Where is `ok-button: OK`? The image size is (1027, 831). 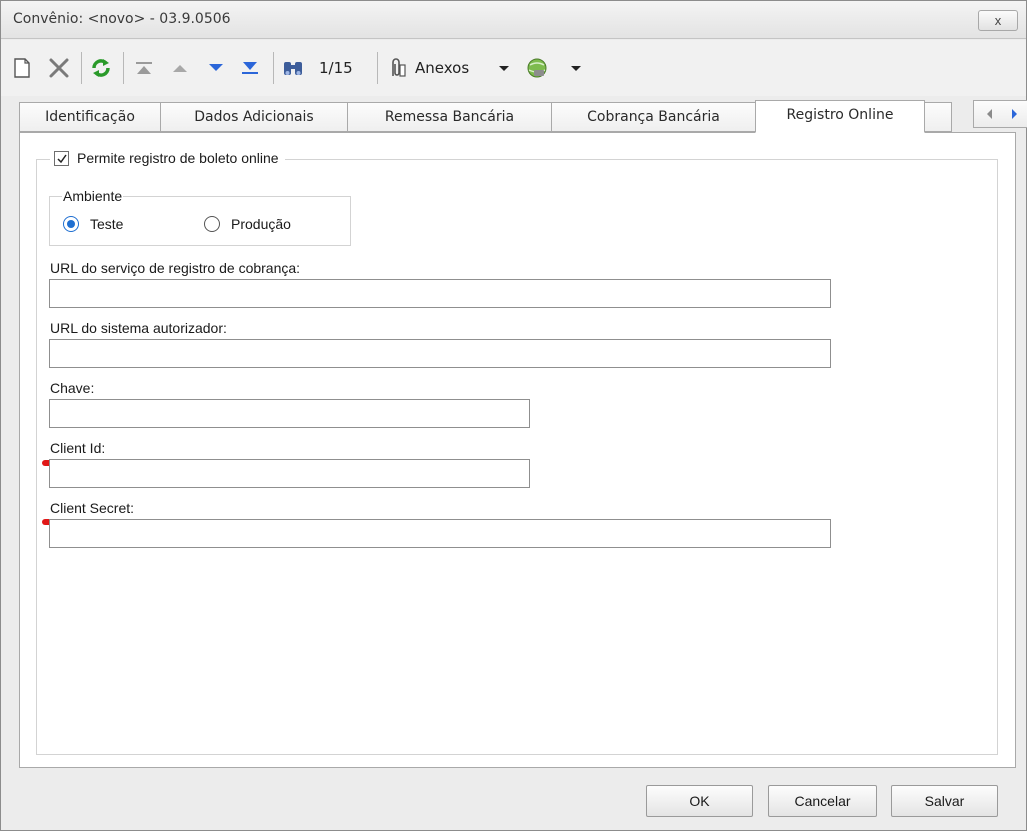 ok-button: OK is located at coordinates (699, 801).